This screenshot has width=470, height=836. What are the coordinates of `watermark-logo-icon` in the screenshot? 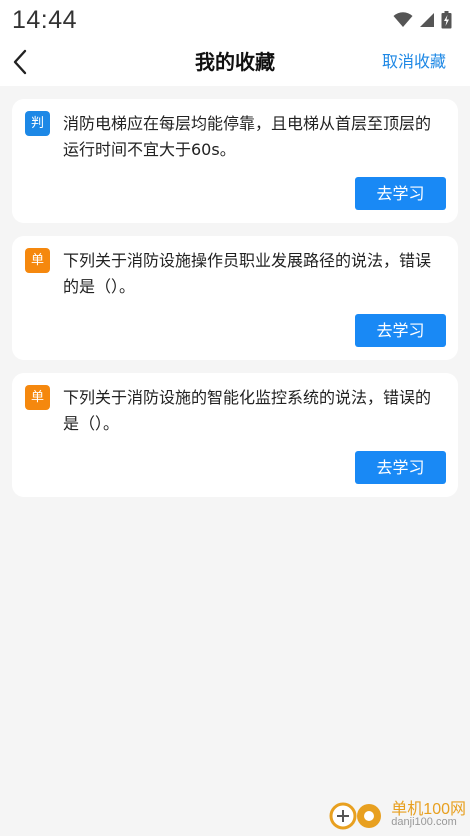 It's located at (355, 816).